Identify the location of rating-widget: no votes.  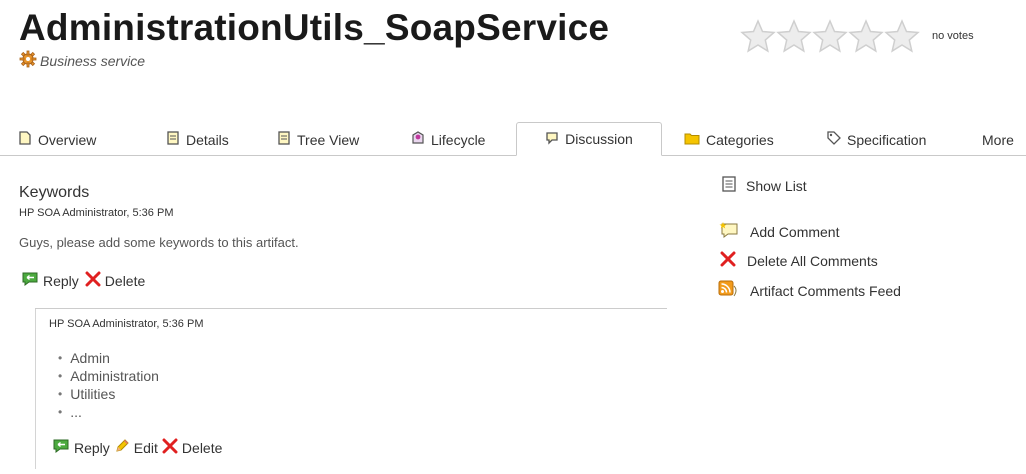
(857, 36).